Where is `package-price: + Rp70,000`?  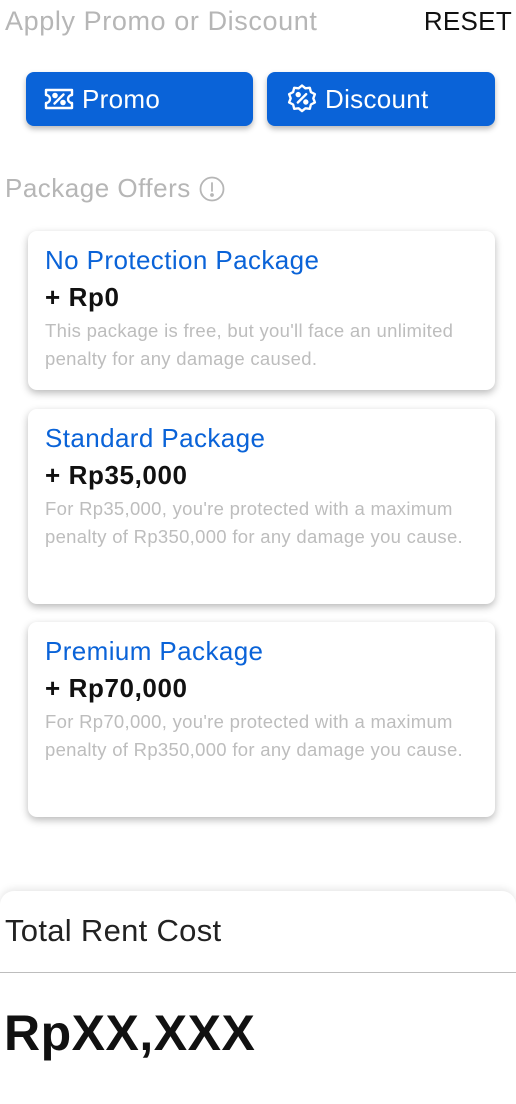 package-price: + Rp70,000 is located at coordinates (116, 688).